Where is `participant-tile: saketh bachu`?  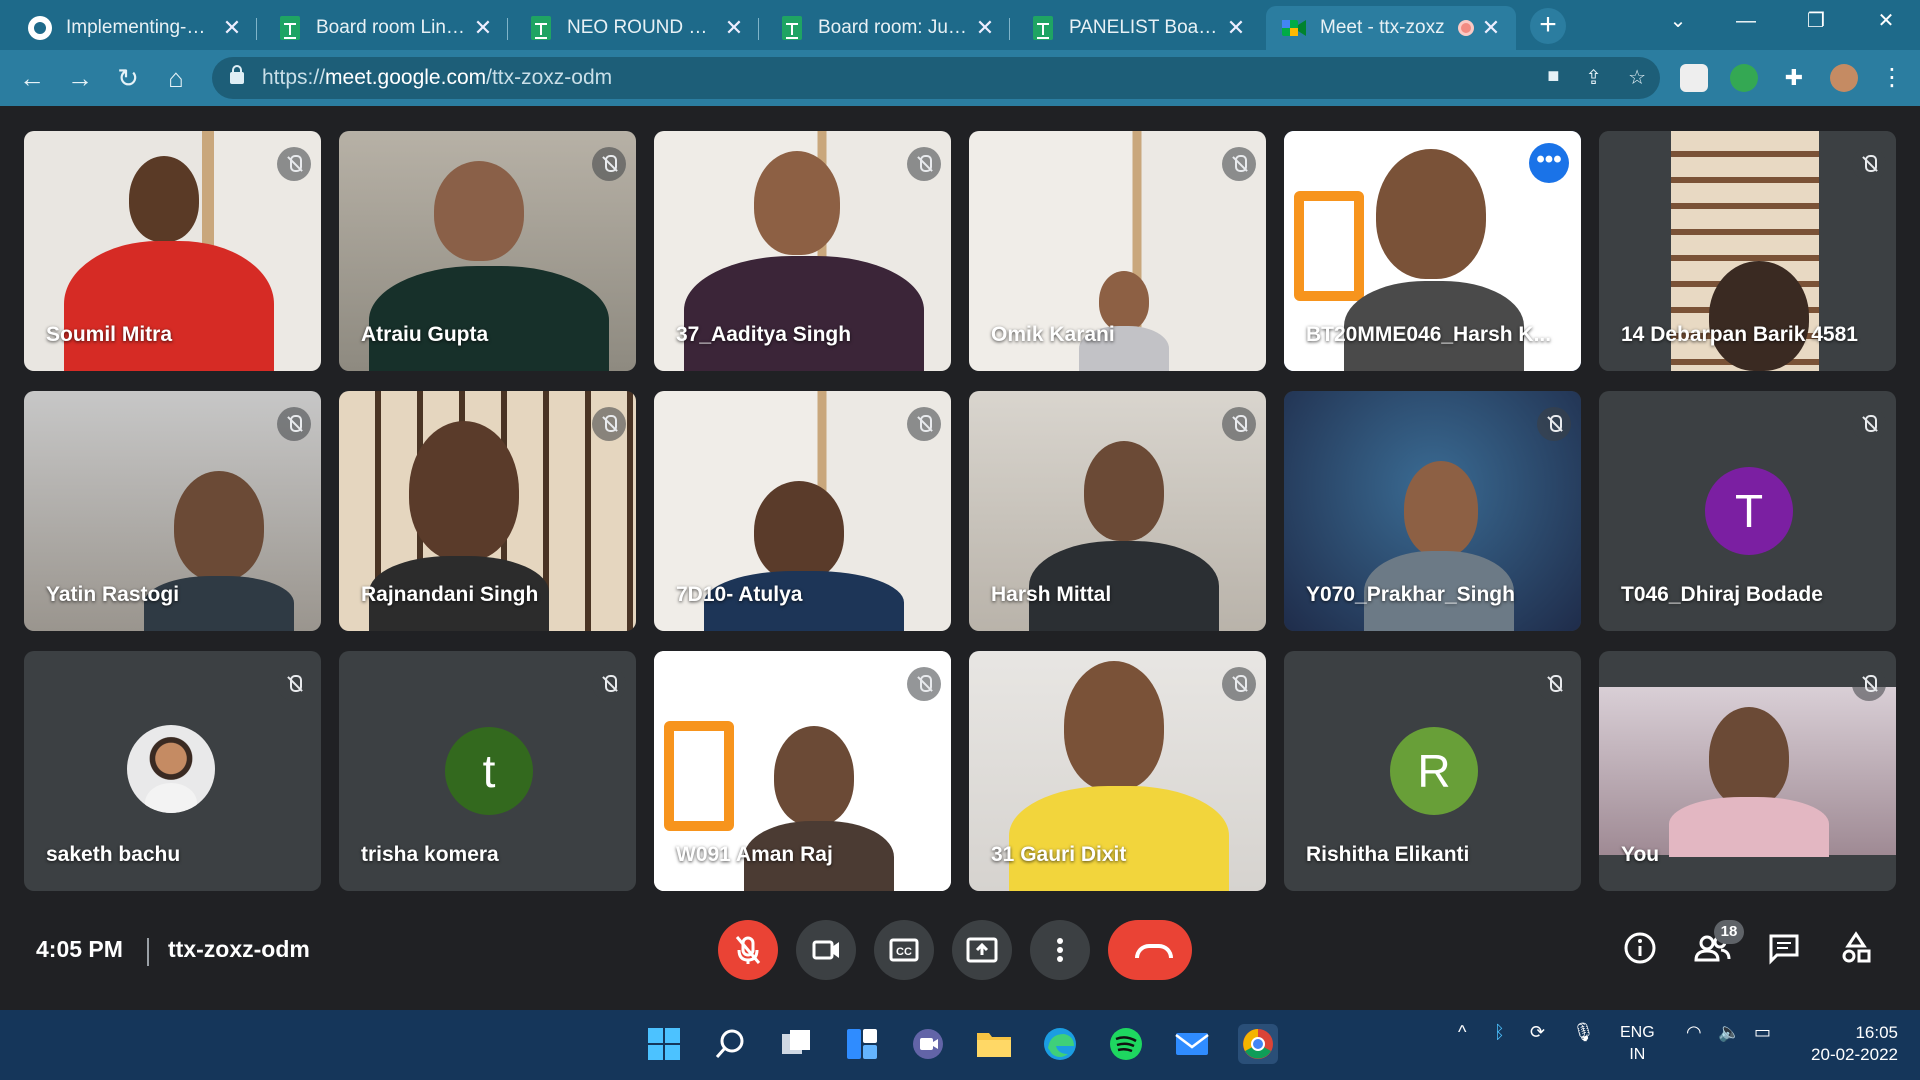 participant-tile: saketh bachu is located at coordinates (172, 771).